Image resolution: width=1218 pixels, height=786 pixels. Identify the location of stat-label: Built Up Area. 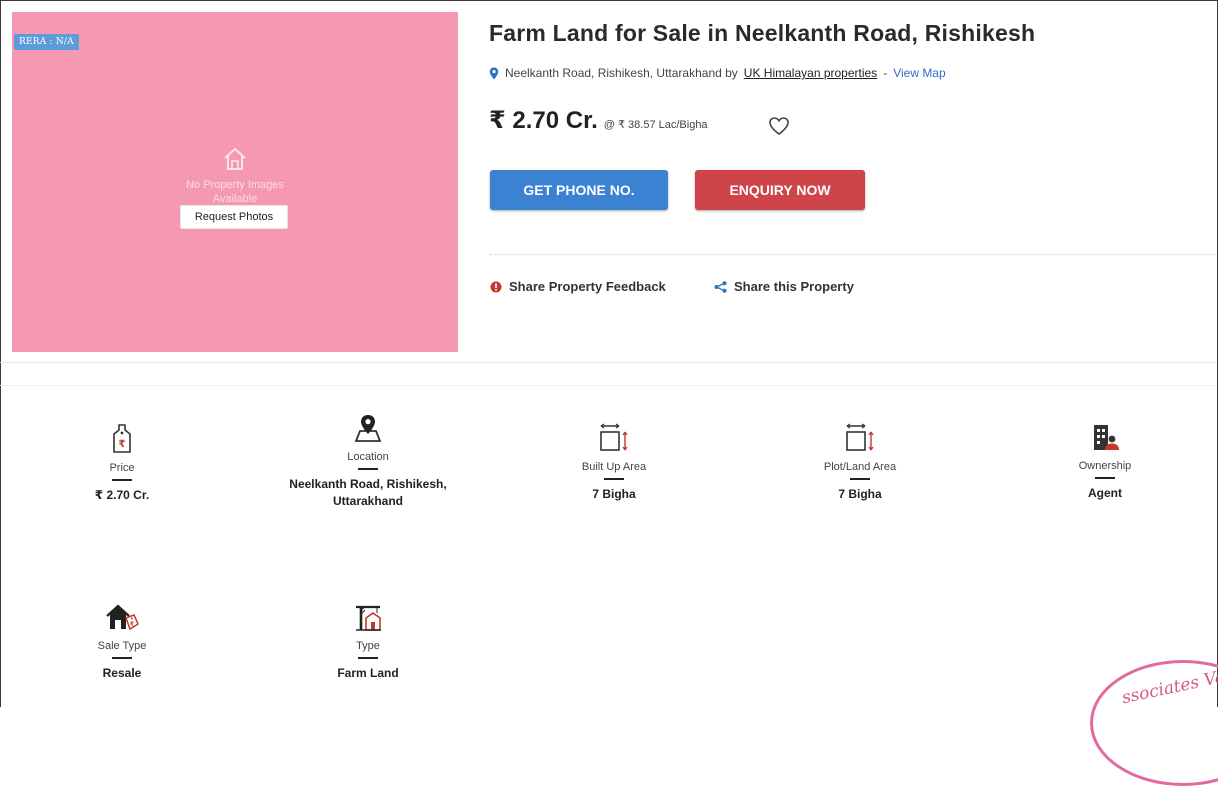
(614, 467).